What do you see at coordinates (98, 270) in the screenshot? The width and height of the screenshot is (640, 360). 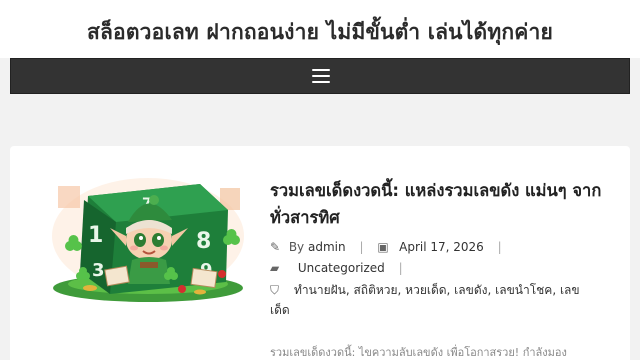 I see `svg-text: 3` at bounding box center [98, 270].